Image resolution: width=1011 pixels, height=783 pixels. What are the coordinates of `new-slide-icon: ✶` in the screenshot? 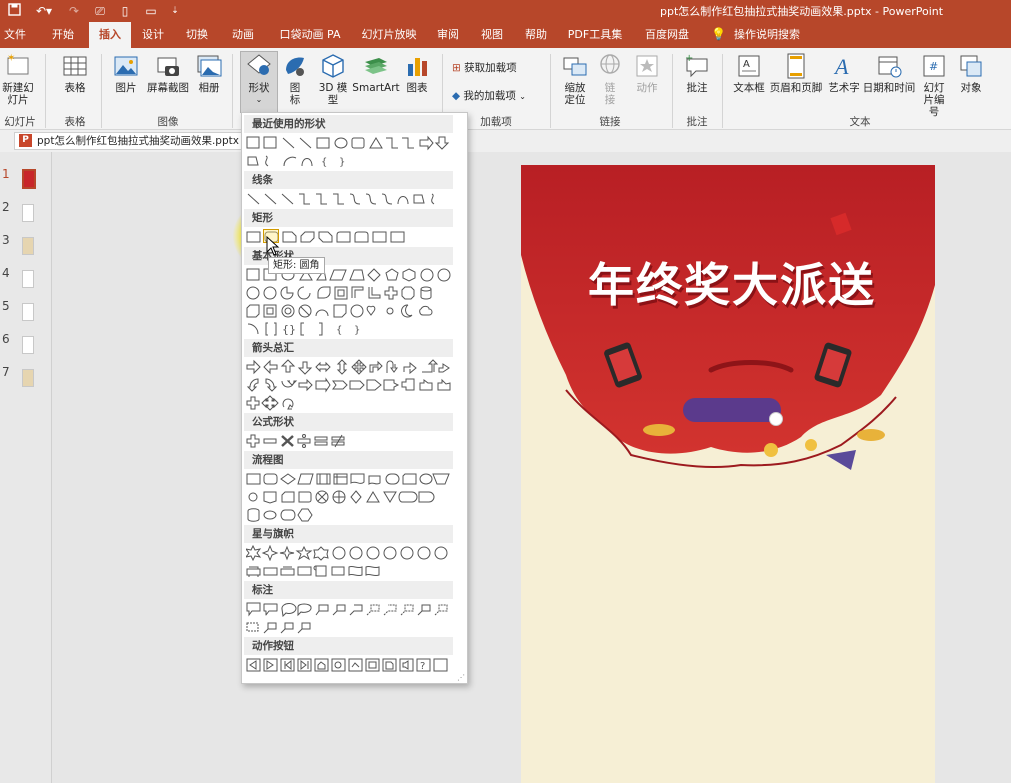 It's located at (18, 66).